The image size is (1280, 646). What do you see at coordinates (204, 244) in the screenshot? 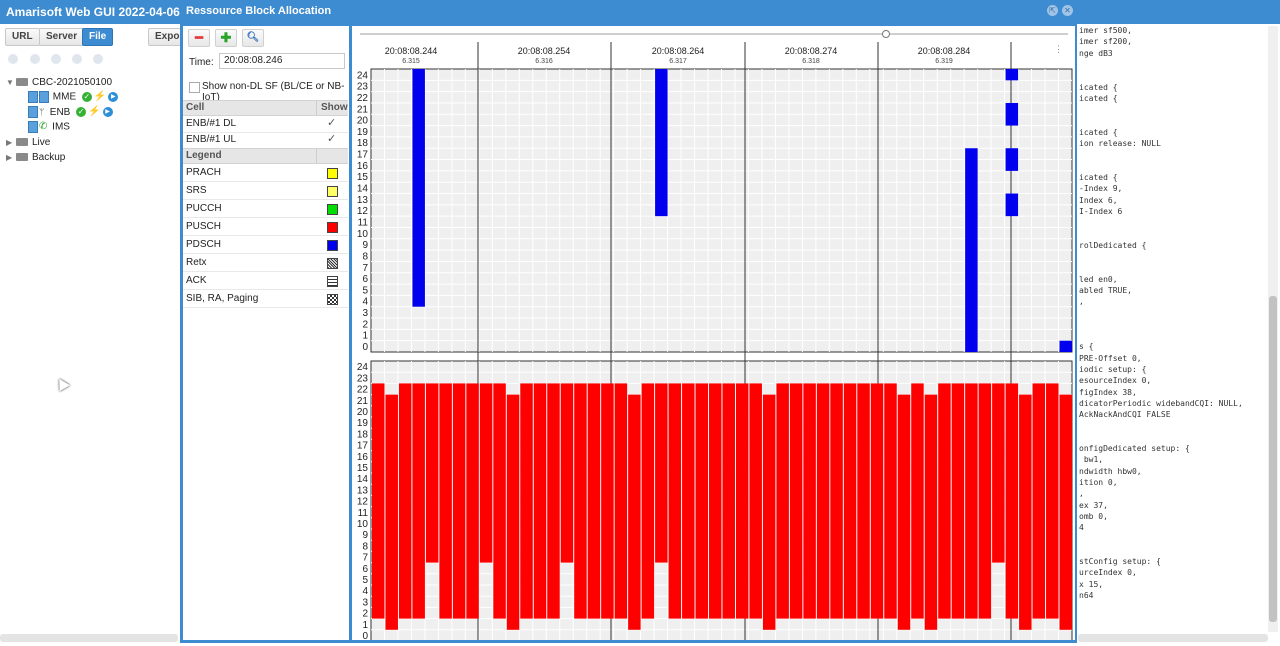
I see `legend-label: PDSCH` at bounding box center [204, 244].